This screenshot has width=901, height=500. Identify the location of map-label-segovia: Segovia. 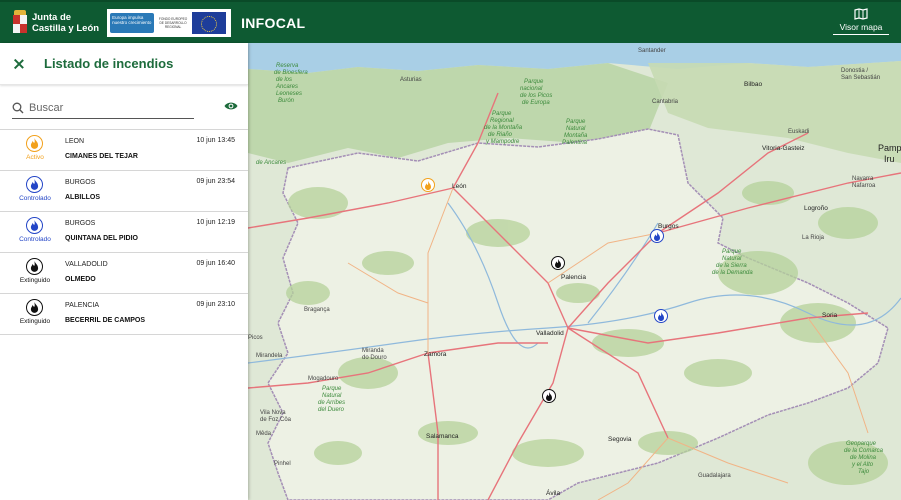
(620, 439).